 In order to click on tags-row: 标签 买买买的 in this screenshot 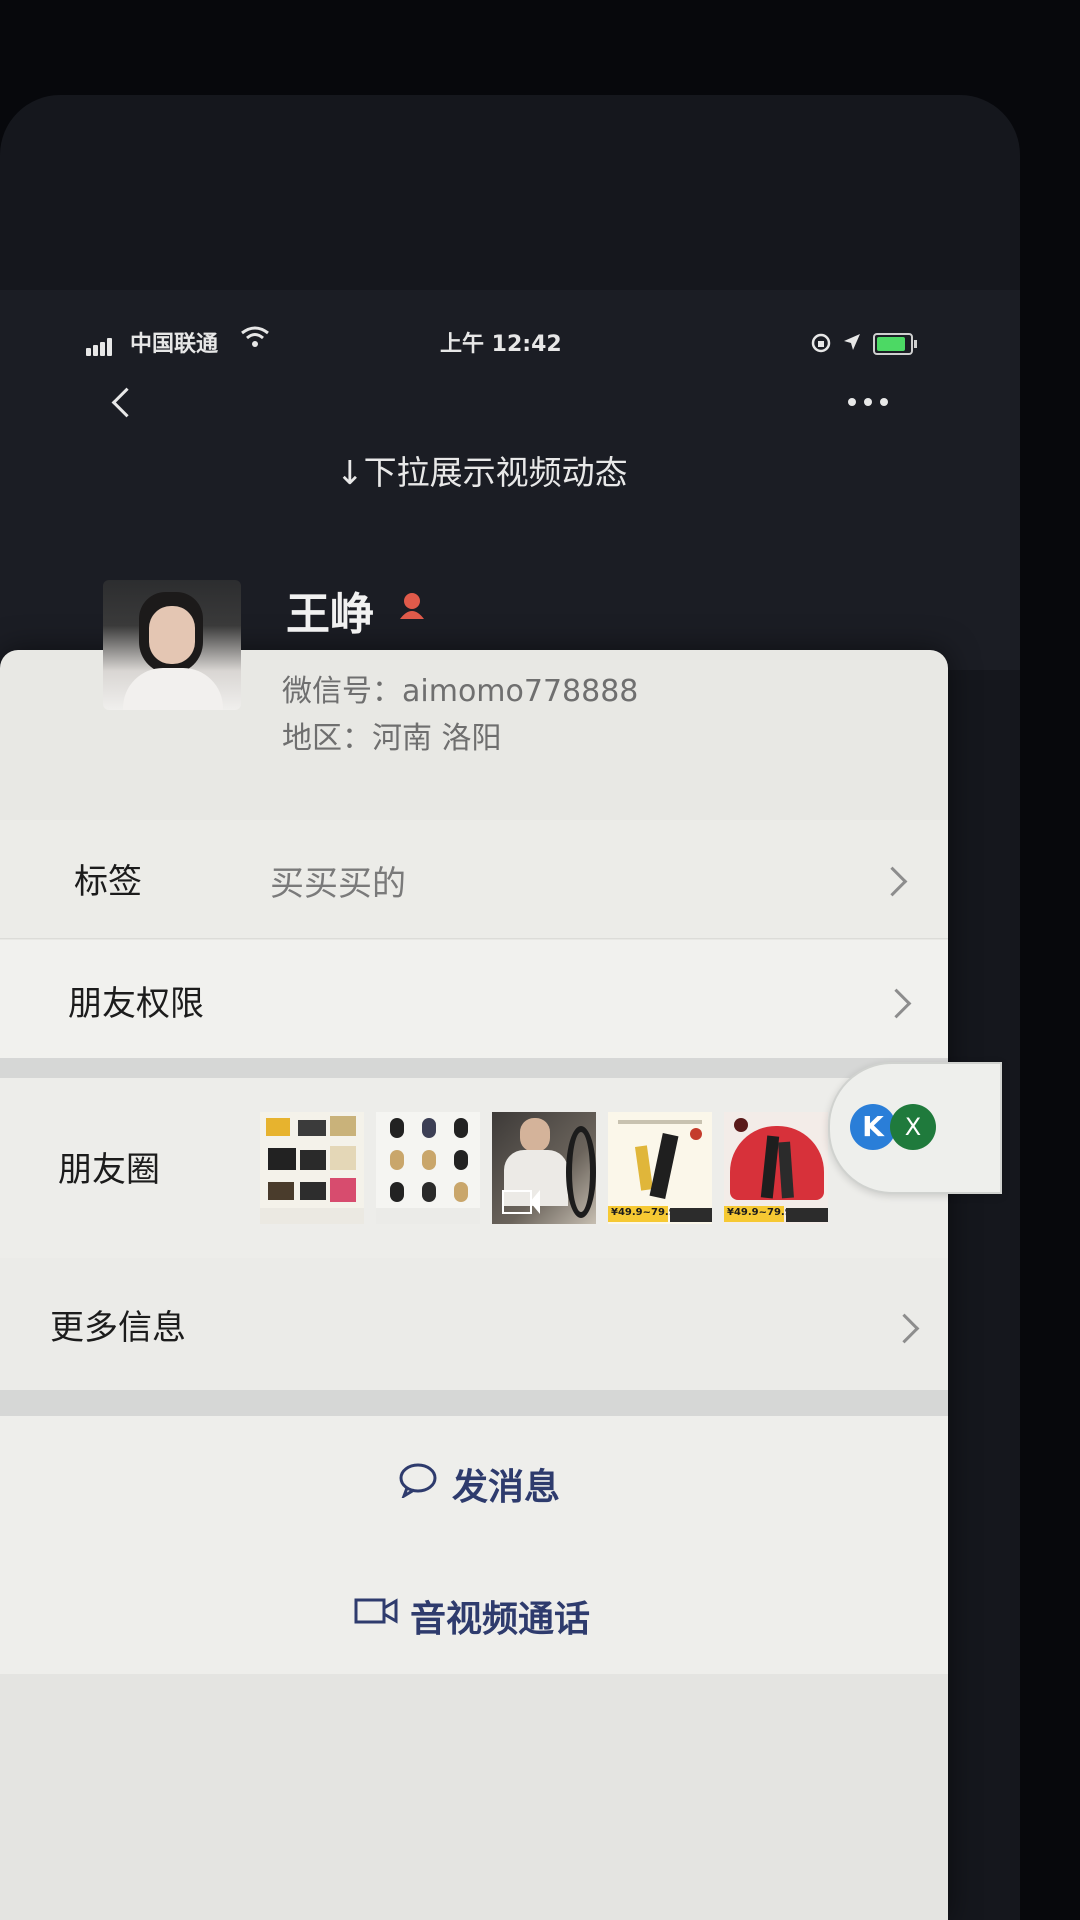, I will do `click(474, 879)`.